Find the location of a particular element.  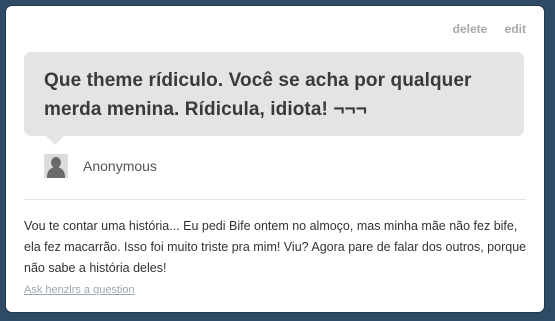

post-actions: delete edit is located at coordinates (482, 29).